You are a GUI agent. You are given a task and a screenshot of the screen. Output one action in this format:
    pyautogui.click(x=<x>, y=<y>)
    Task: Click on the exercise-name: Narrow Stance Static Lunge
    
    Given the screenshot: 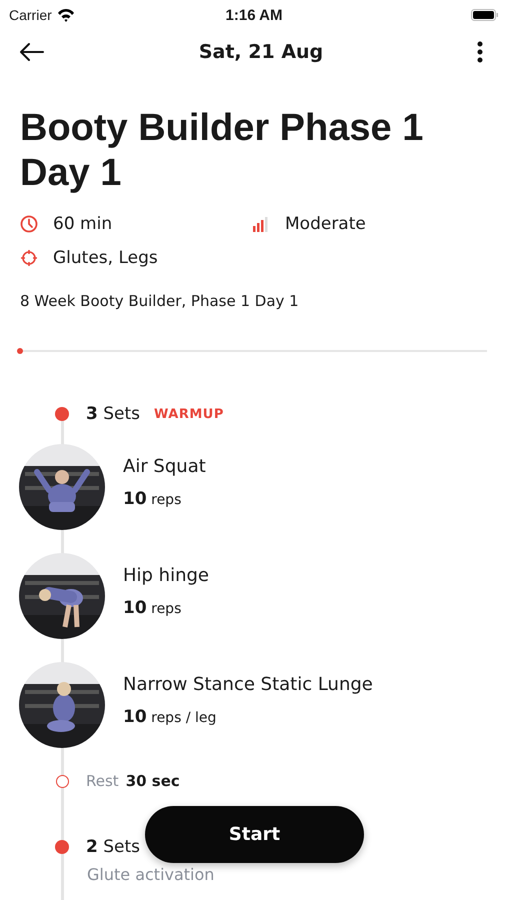 What is the action you would take?
    pyautogui.click(x=248, y=684)
    